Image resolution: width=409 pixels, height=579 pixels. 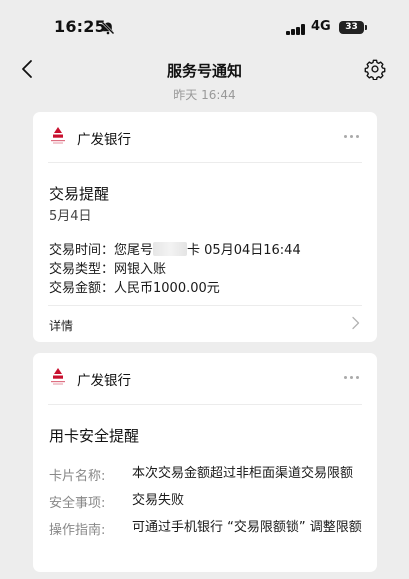 I want to click on field-label: 交易时间：, so click(x=82, y=250).